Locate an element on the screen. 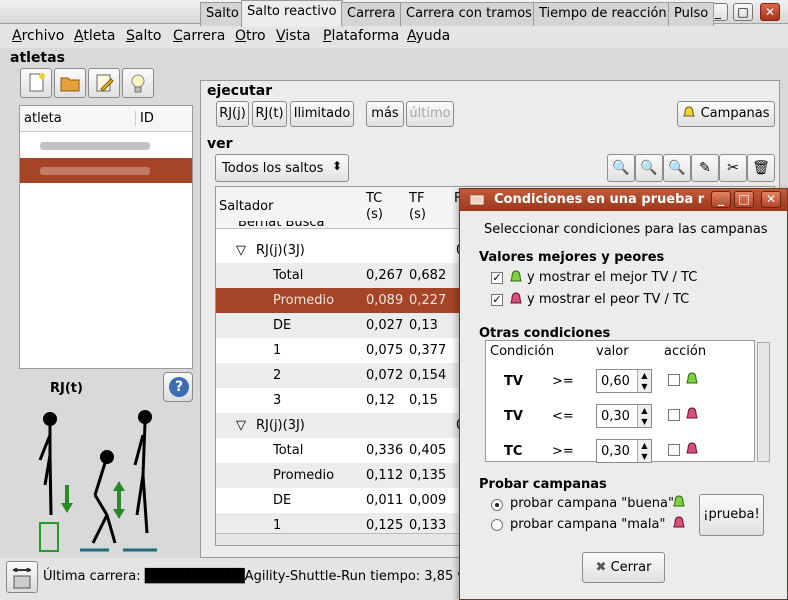 This screenshot has width=788, height=600. col-id-header: ID is located at coordinates (144, 118).